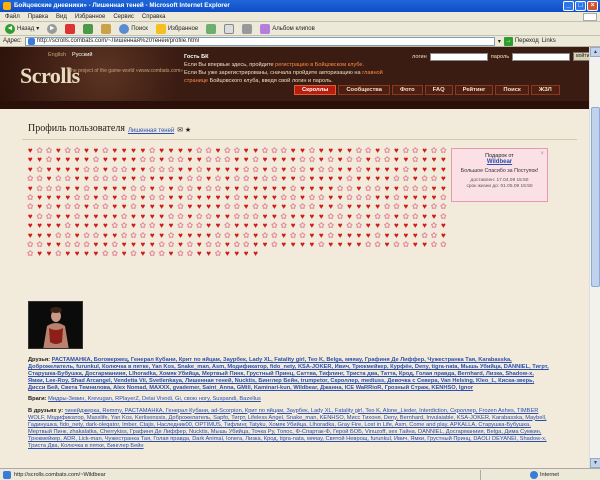 This screenshot has width=600, height=480. What do you see at coordinates (57, 55) in the screenshot?
I see `lang-english: English` at bounding box center [57, 55].